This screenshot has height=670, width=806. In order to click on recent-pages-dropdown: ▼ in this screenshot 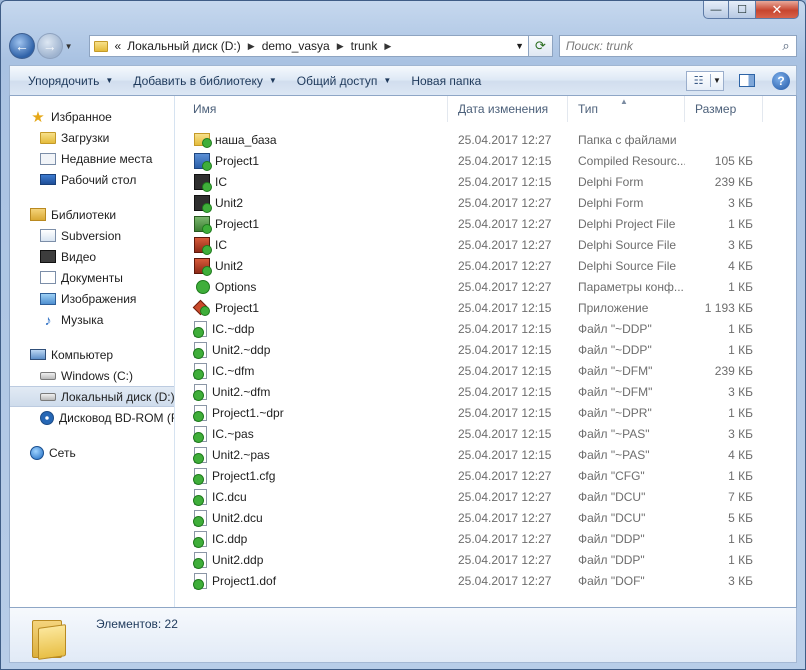, I will do `click(72, 46)`.